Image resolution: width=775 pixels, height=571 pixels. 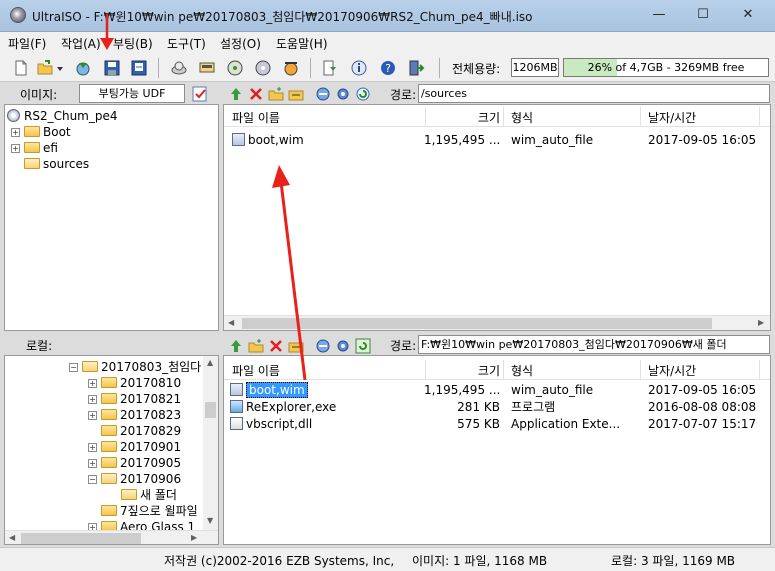 I want to click on arrow-head-menu, so click(x=107, y=44).